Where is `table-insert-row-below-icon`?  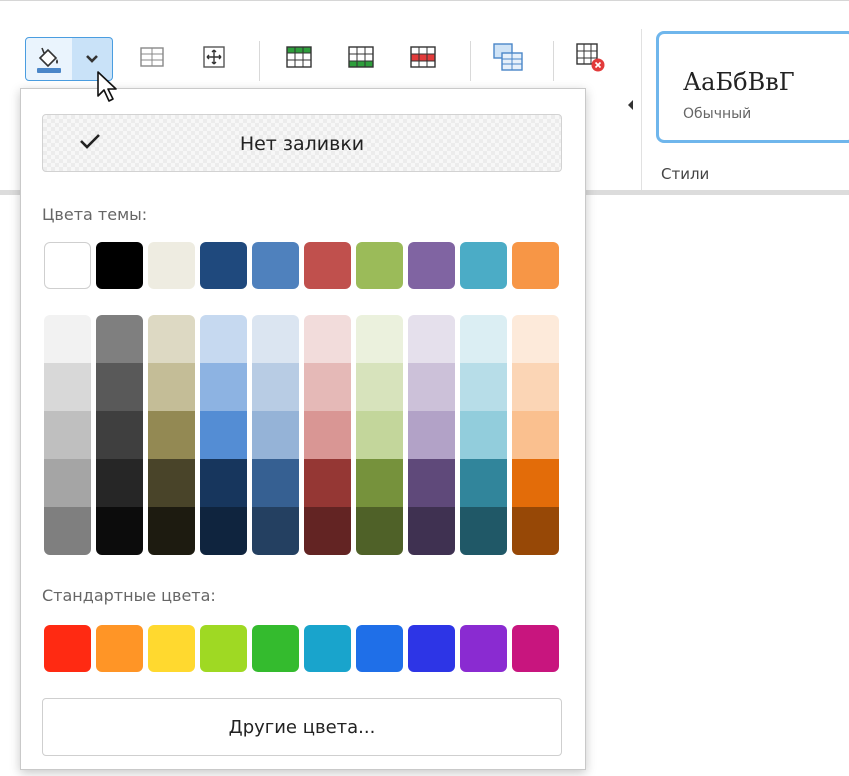 table-insert-row-below-icon is located at coordinates (361, 57).